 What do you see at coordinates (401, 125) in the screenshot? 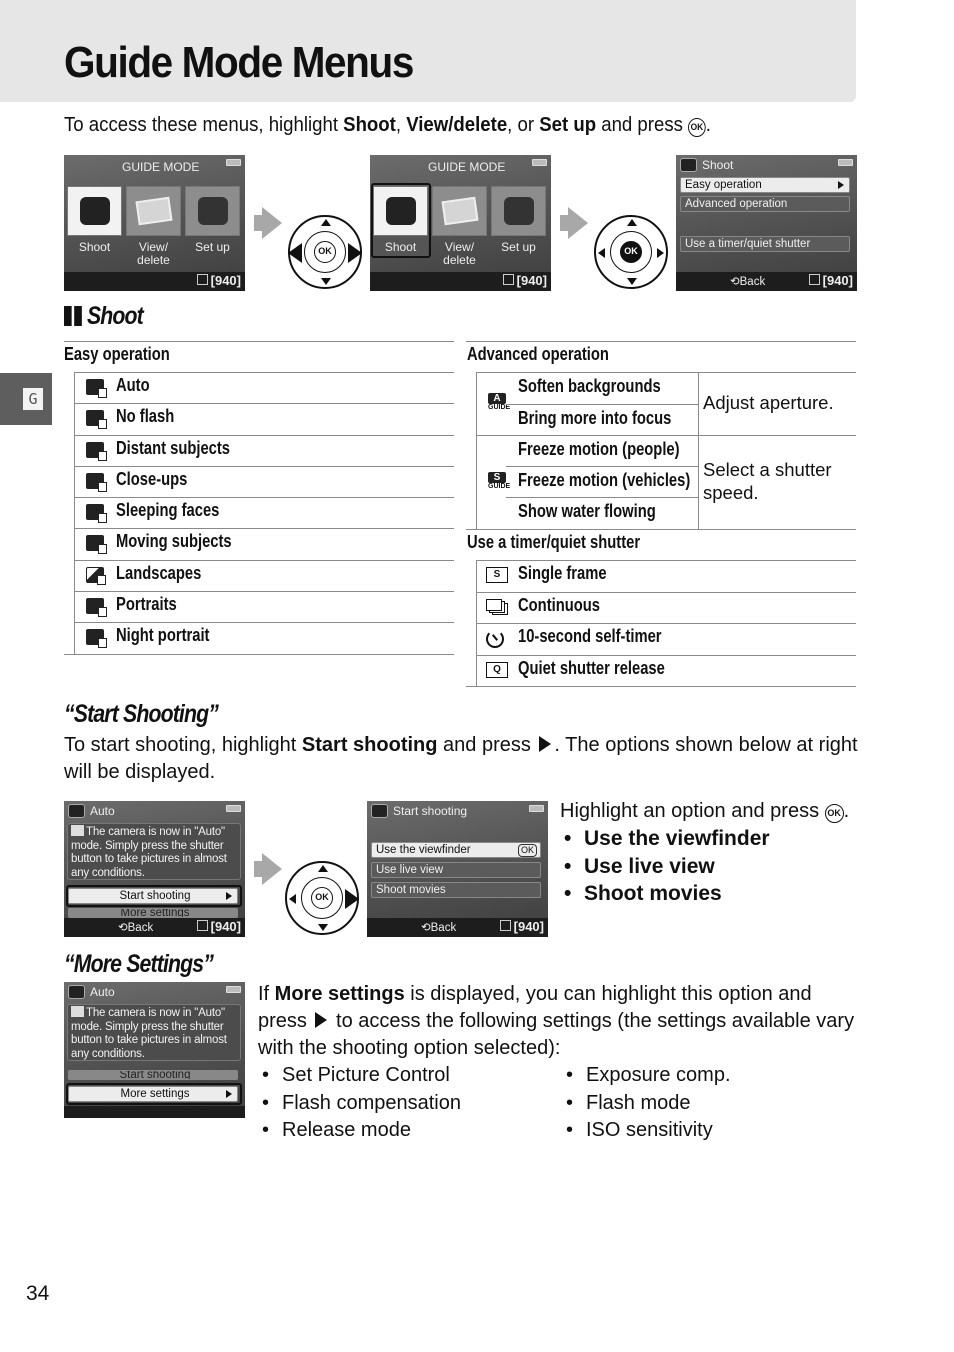
I see `intro-sep: ,` at bounding box center [401, 125].